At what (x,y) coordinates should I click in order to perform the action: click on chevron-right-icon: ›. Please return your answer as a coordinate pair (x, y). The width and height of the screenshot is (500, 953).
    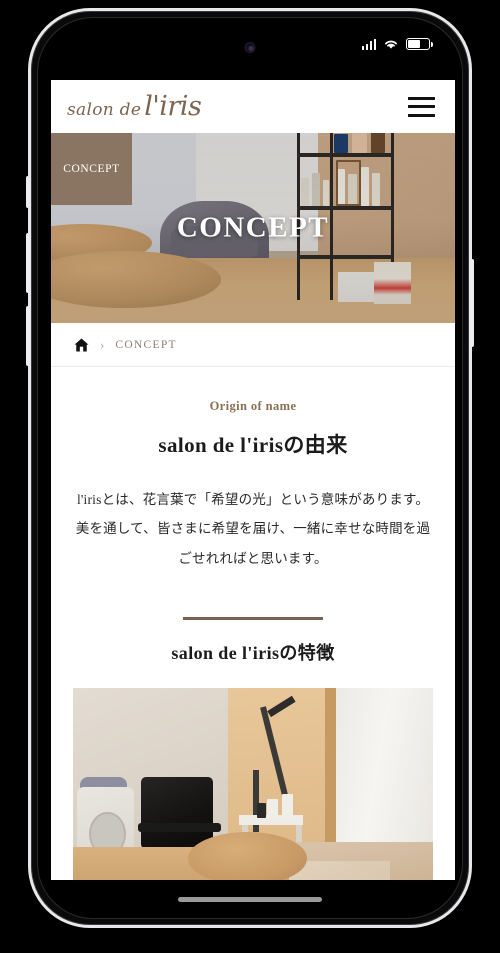
    Looking at the image, I should click on (102, 344).